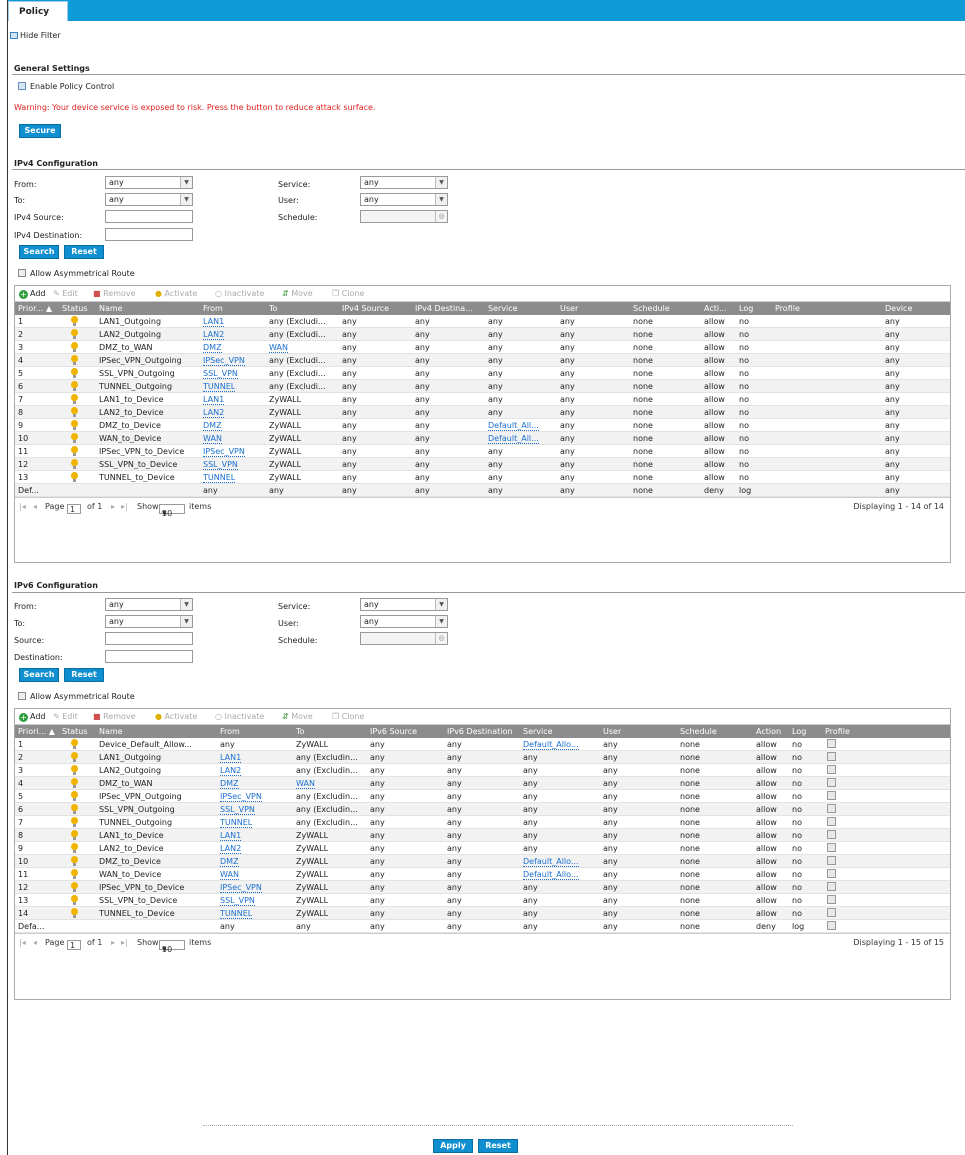  What do you see at coordinates (482, 783) in the screenshot?
I see `table-row: 4 DMZ_to_WAN DMZ WAN any any any any none allow no` at bounding box center [482, 783].